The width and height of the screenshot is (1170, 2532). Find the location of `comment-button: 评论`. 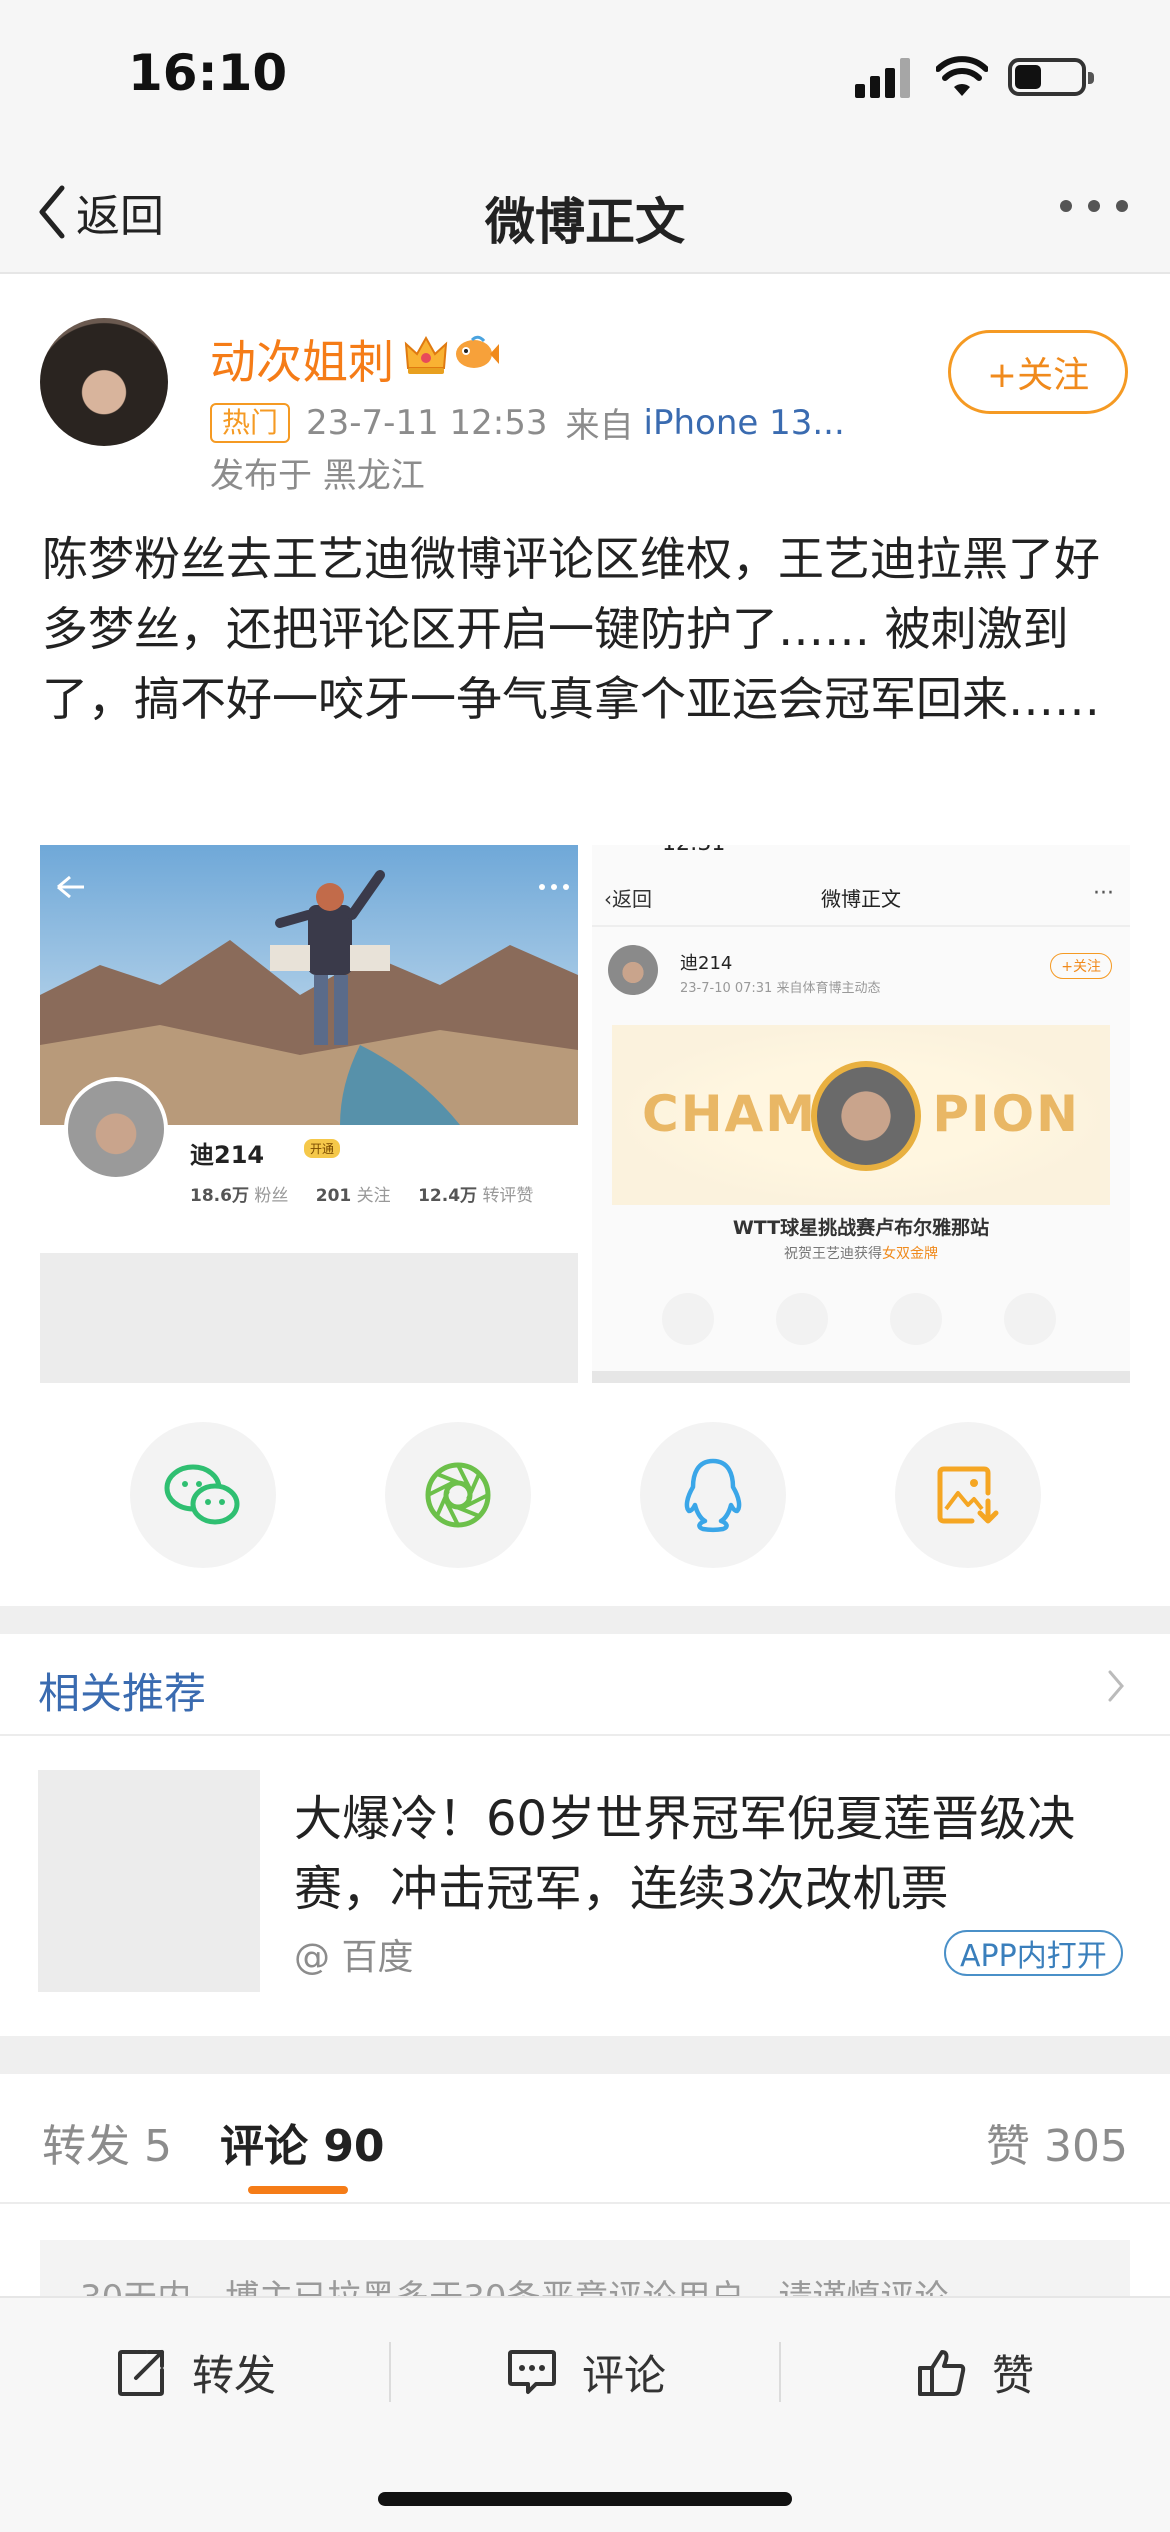

comment-button: 评论 is located at coordinates (586, 2372).